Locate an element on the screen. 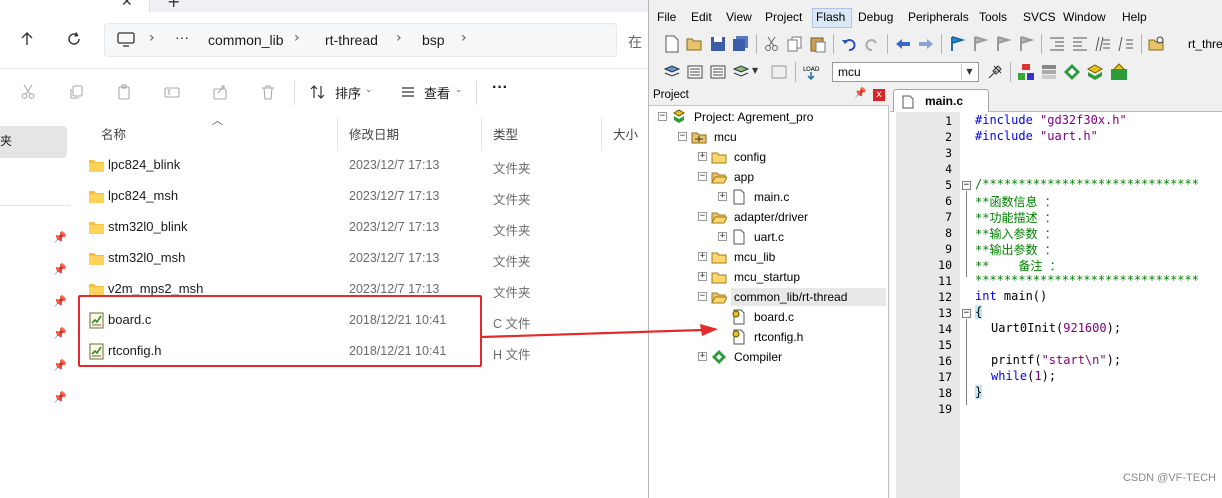 This screenshot has height=498, width=1222. open-folder-icon is located at coordinates (695, 44).